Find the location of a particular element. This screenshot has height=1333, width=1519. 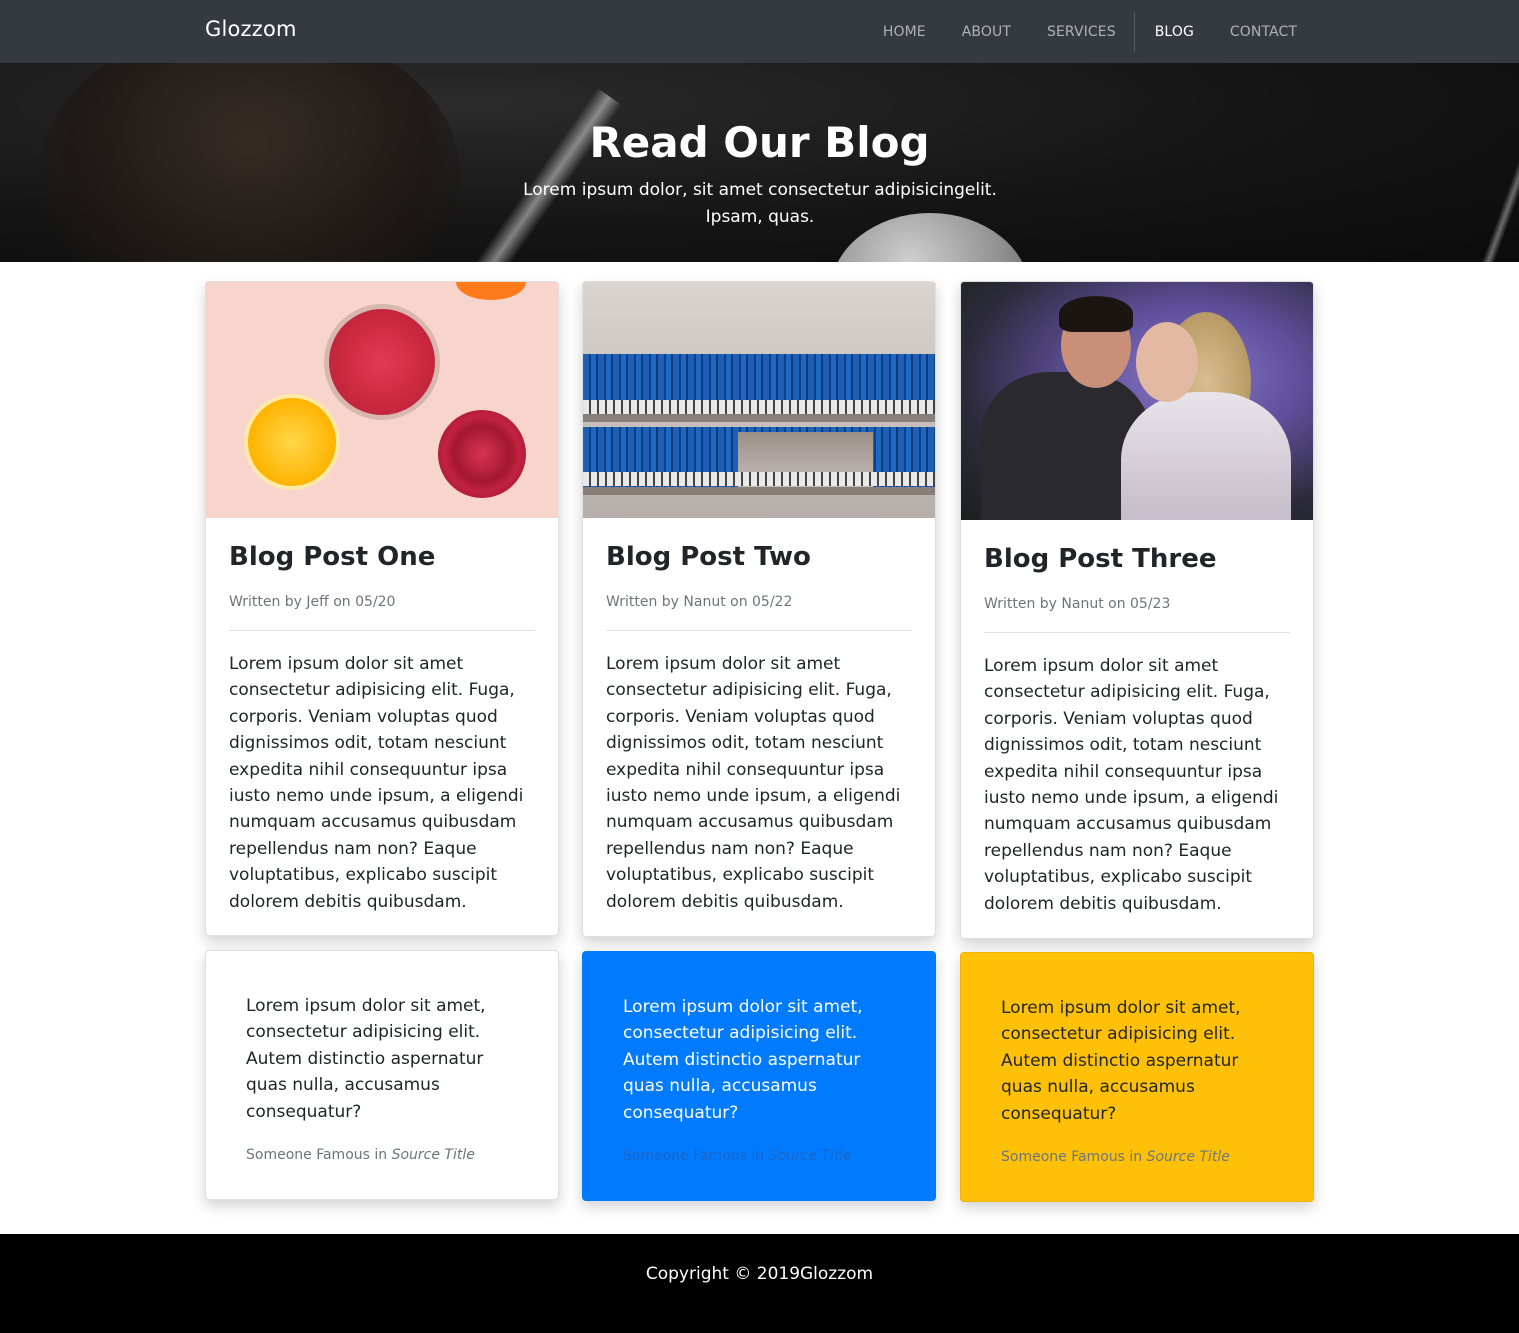

hero-light-streak is located at coordinates (535, 174).